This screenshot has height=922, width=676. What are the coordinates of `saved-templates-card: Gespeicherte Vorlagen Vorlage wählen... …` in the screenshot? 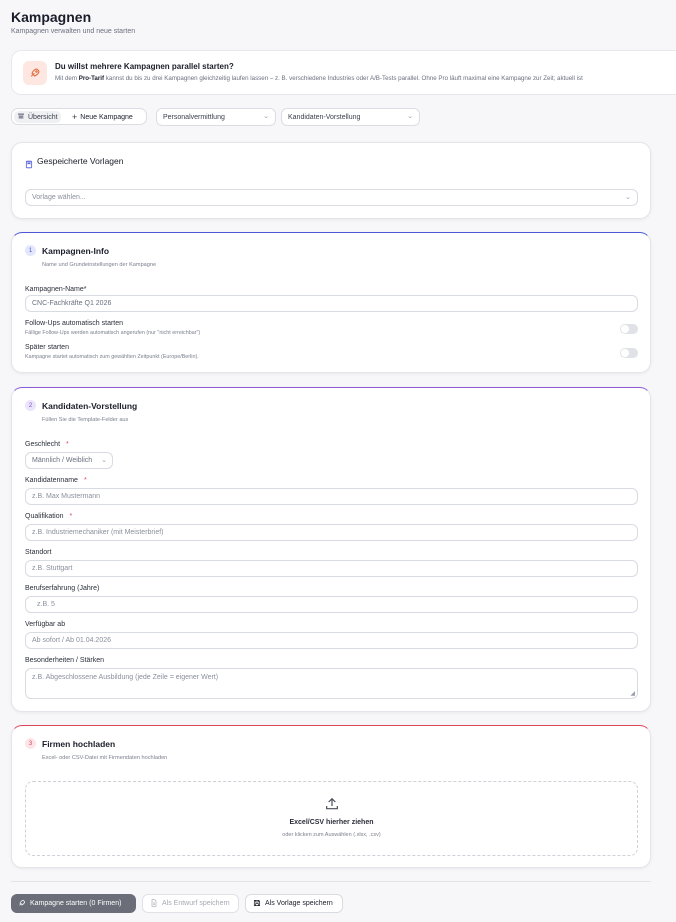 It's located at (331, 180).